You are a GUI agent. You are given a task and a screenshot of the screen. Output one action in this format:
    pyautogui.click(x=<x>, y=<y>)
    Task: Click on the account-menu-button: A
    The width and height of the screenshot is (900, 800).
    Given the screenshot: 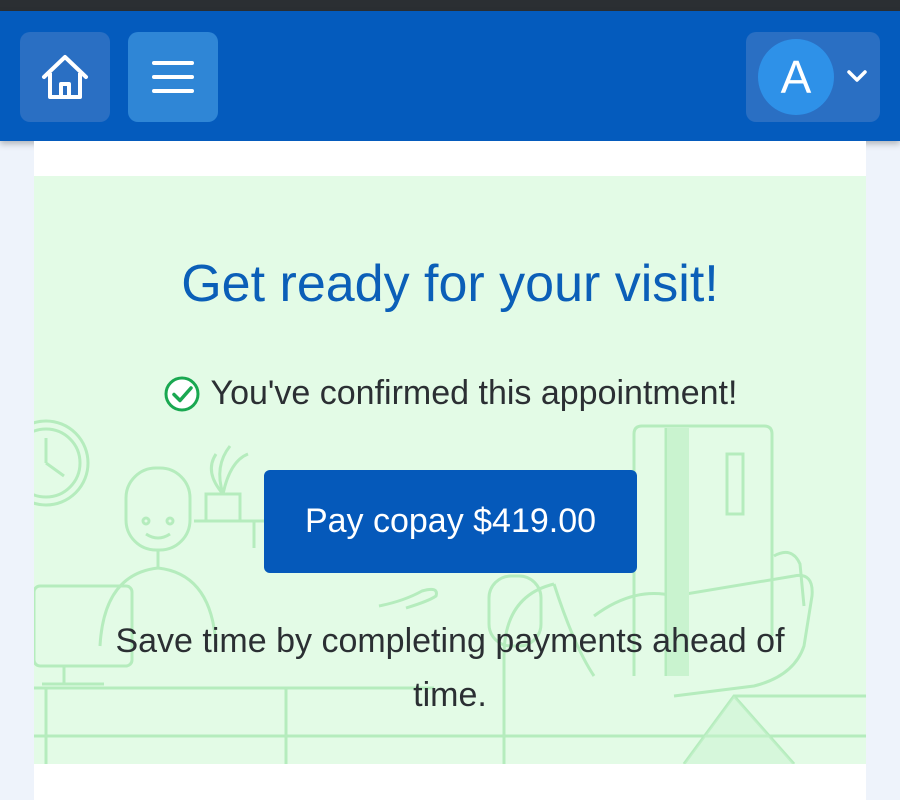 What is the action you would take?
    pyautogui.click(x=813, y=77)
    